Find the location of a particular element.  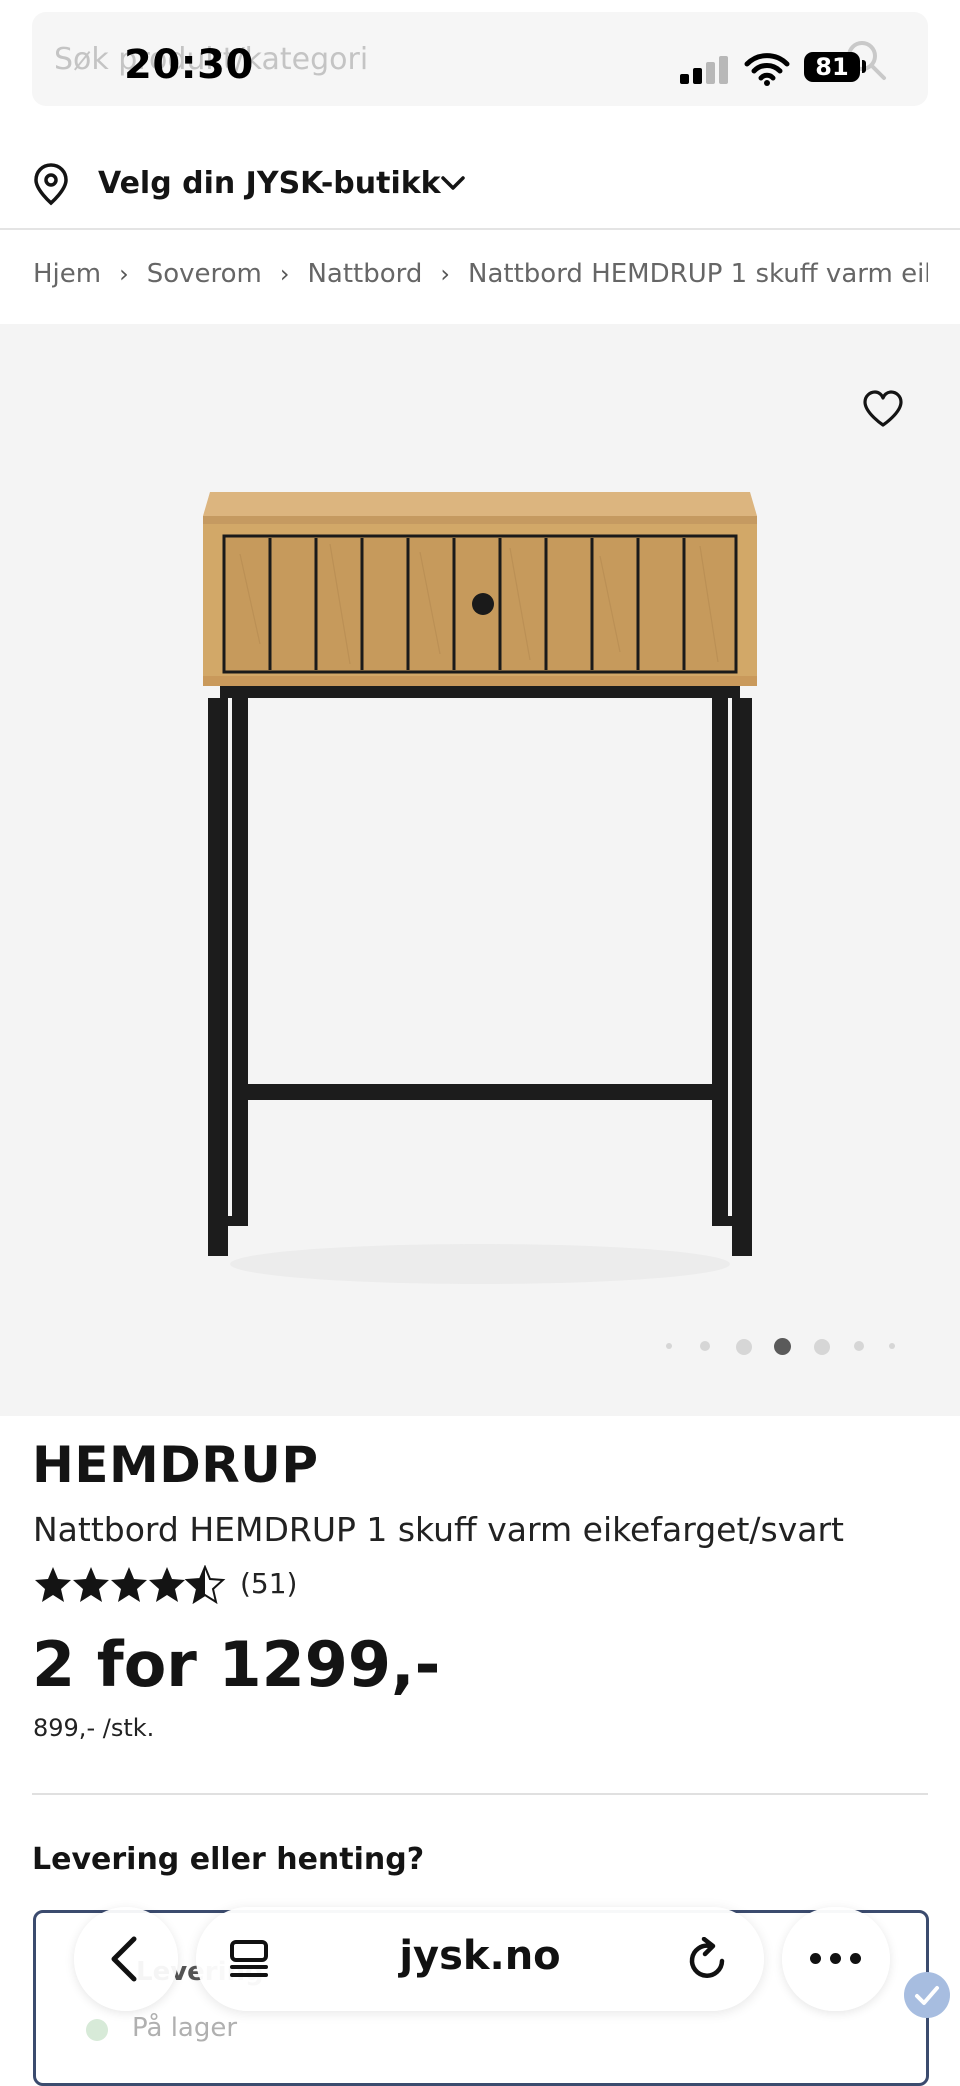

product-brand: HEMDRUP is located at coordinates (175, 1465).